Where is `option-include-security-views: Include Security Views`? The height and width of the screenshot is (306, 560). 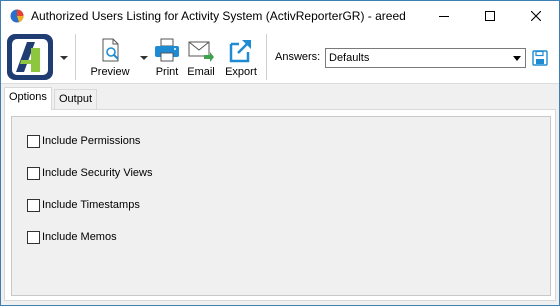
option-include-security-views: Include Security Views is located at coordinates (89, 173).